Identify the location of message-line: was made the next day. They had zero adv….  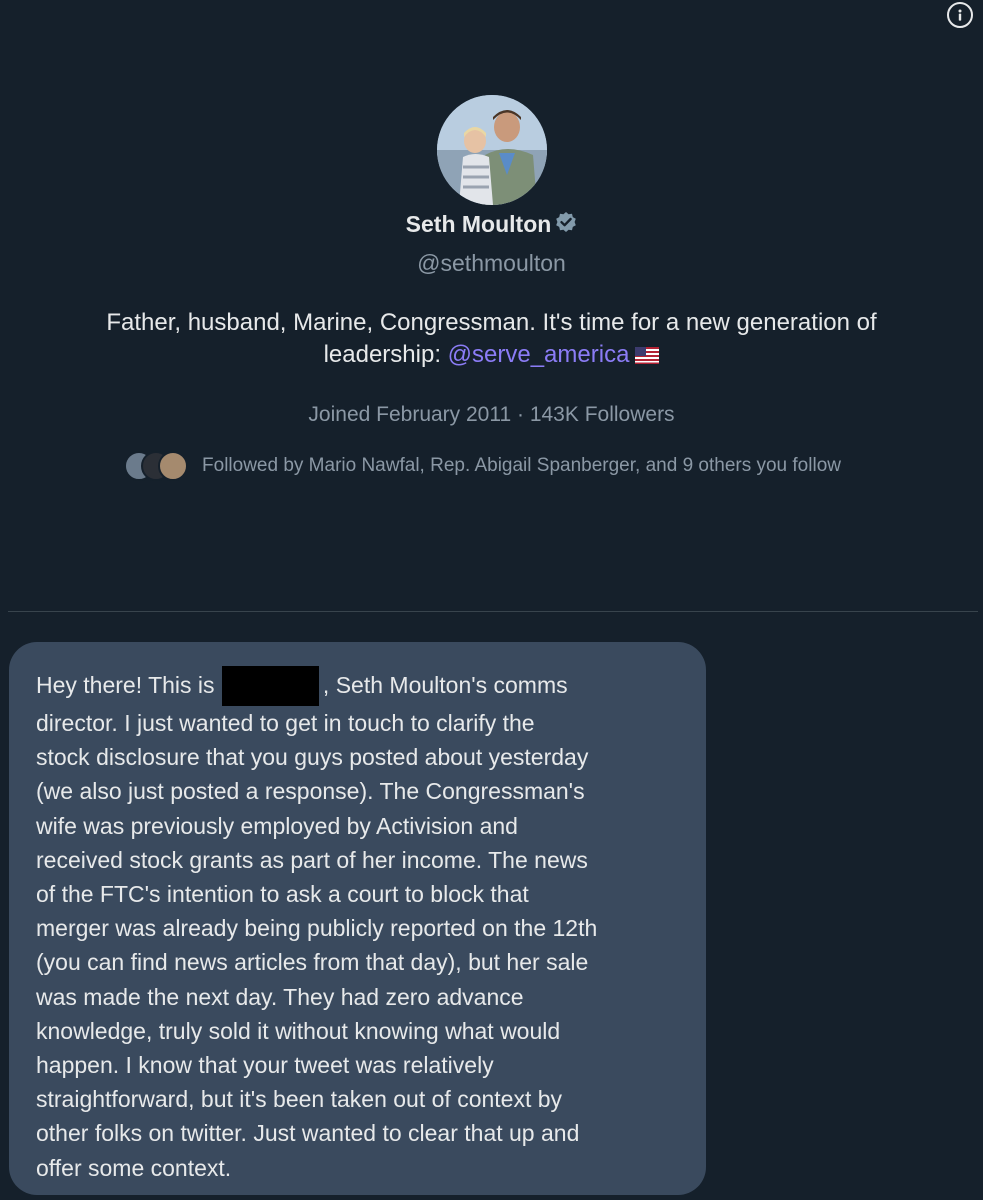
(280, 996).